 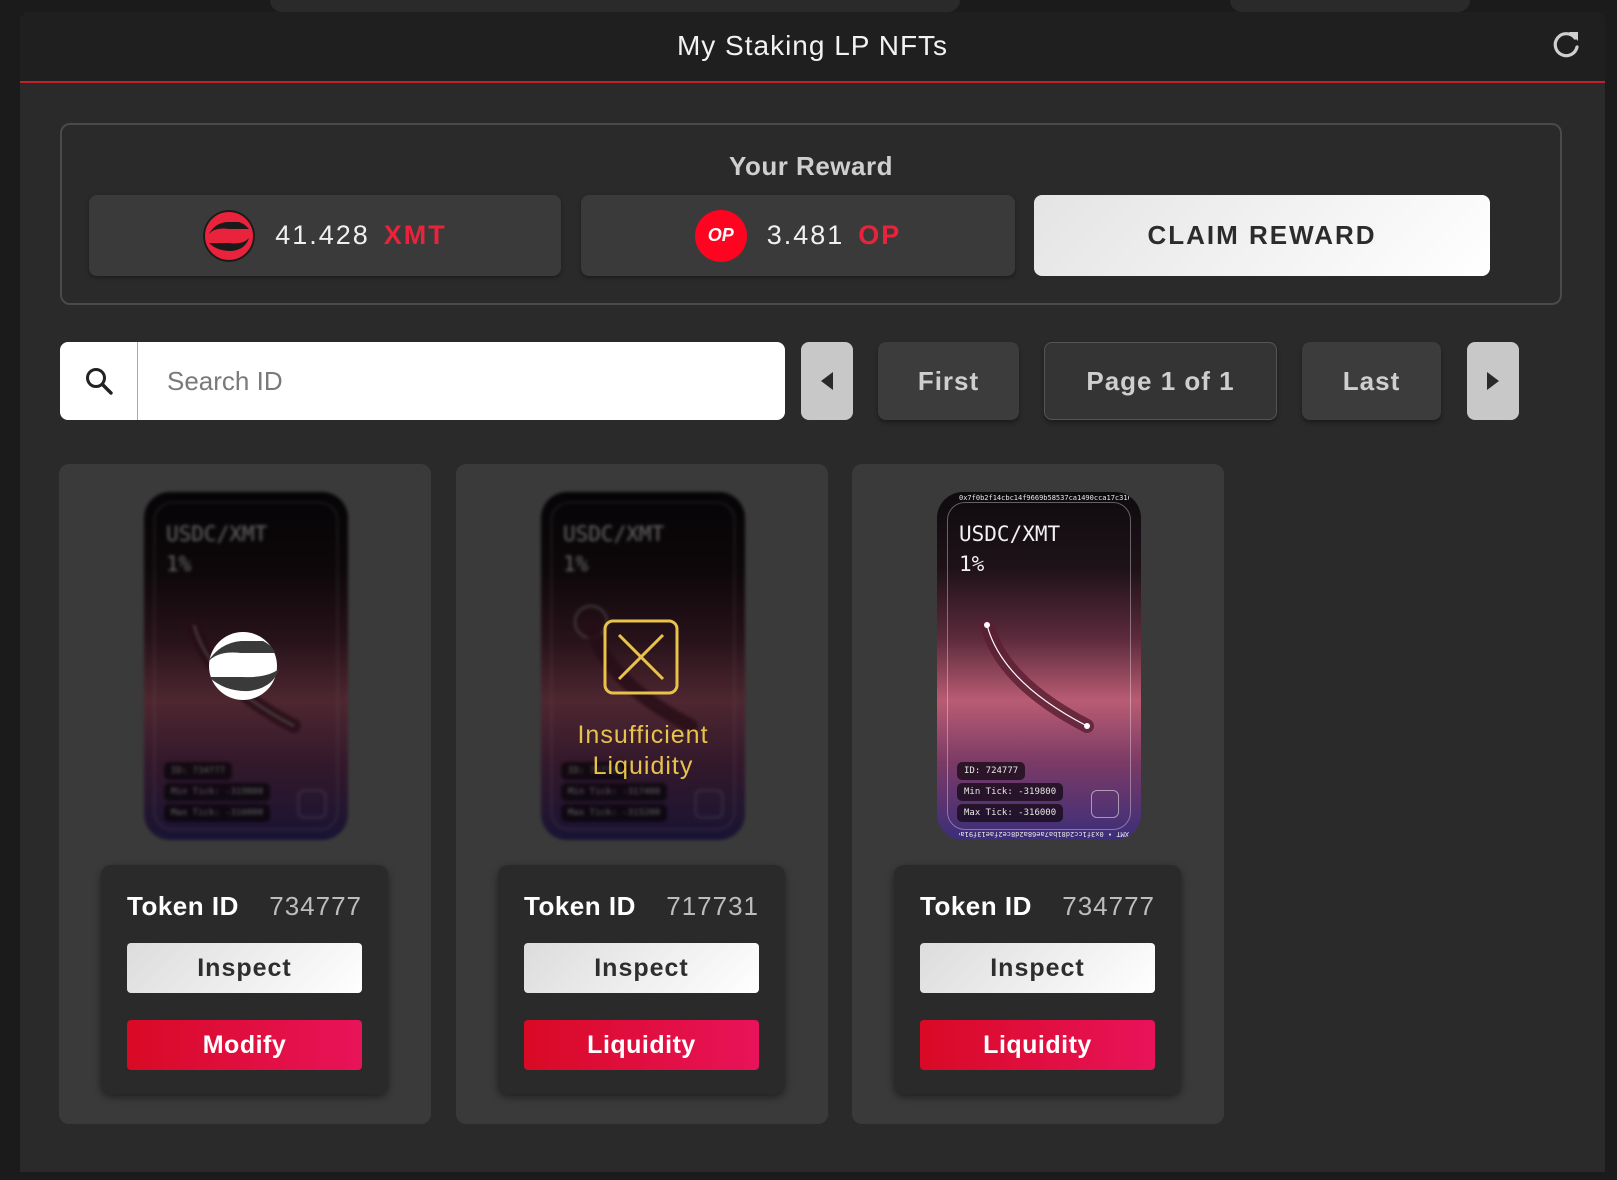 I want to click on prev-page-button, so click(x=827, y=381).